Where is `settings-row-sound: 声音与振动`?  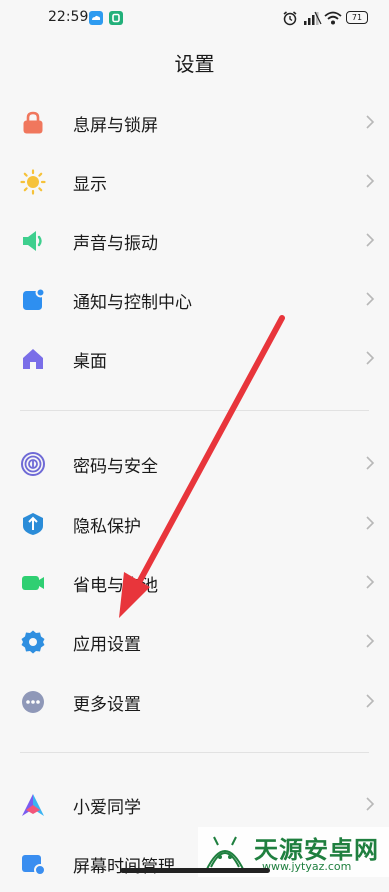 settings-row-sound: 声音与振动 is located at coordinates (194, 240).